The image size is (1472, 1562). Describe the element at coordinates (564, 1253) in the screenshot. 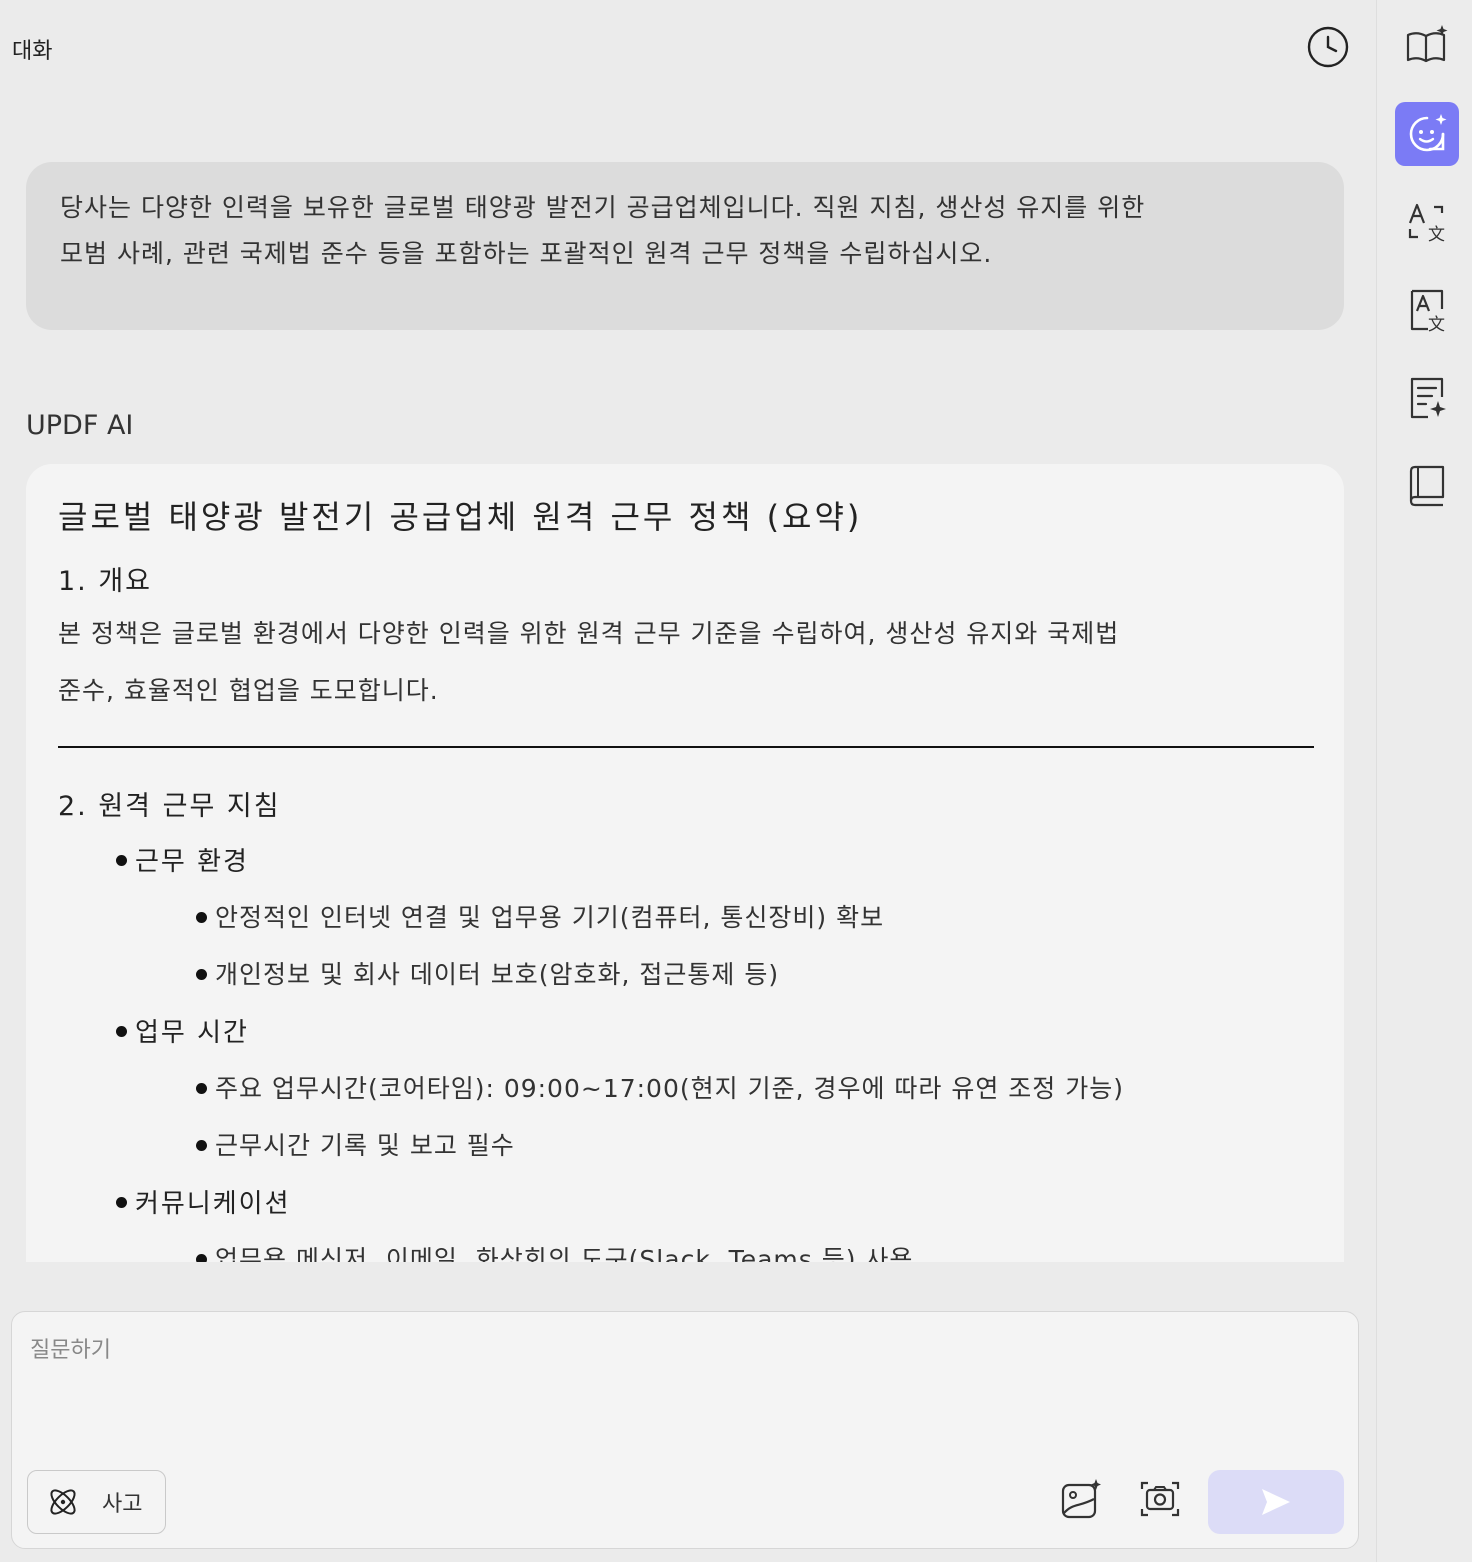

I see `sub-bullet-text: 업무용 메신저, 이메일, 화상회의 도구(Slack, Teams 등) 사용` at that location.